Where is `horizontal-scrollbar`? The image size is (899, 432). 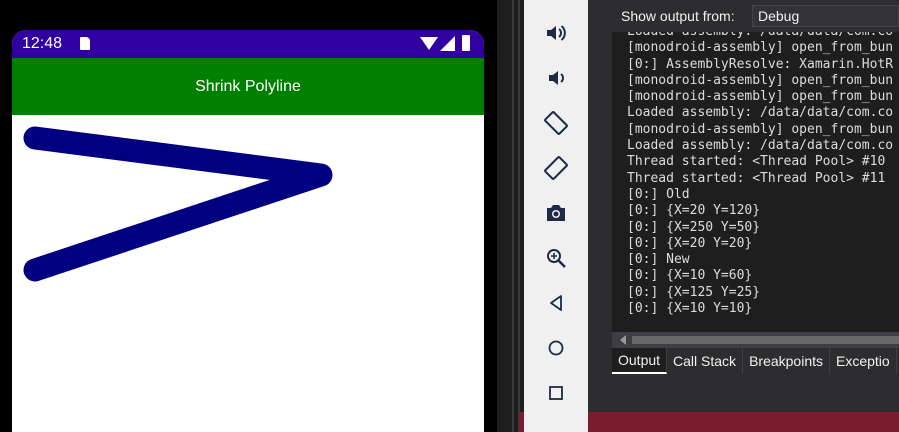 horizontal-scrollbar is located at coordinates (755, 340).